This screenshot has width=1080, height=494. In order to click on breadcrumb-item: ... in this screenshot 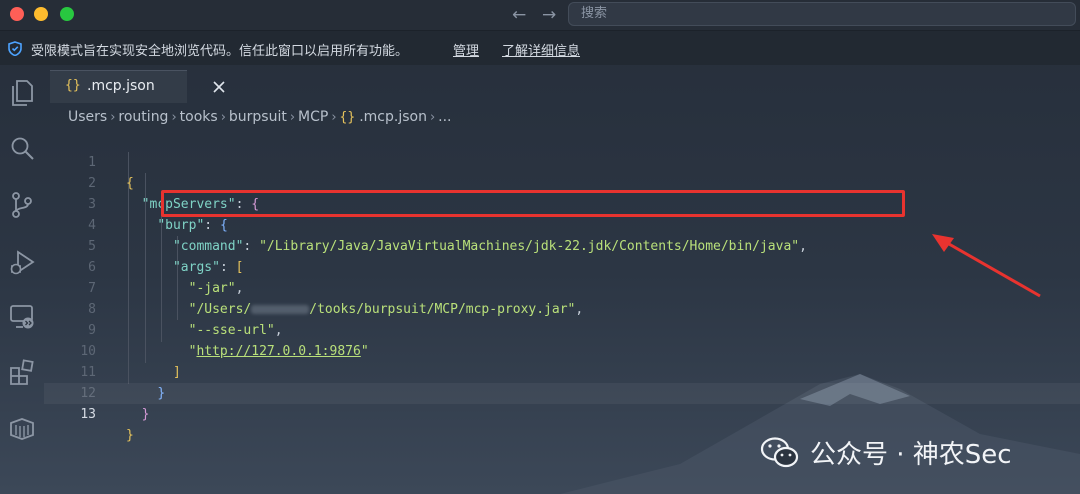, I will do `click(444, 117)`.